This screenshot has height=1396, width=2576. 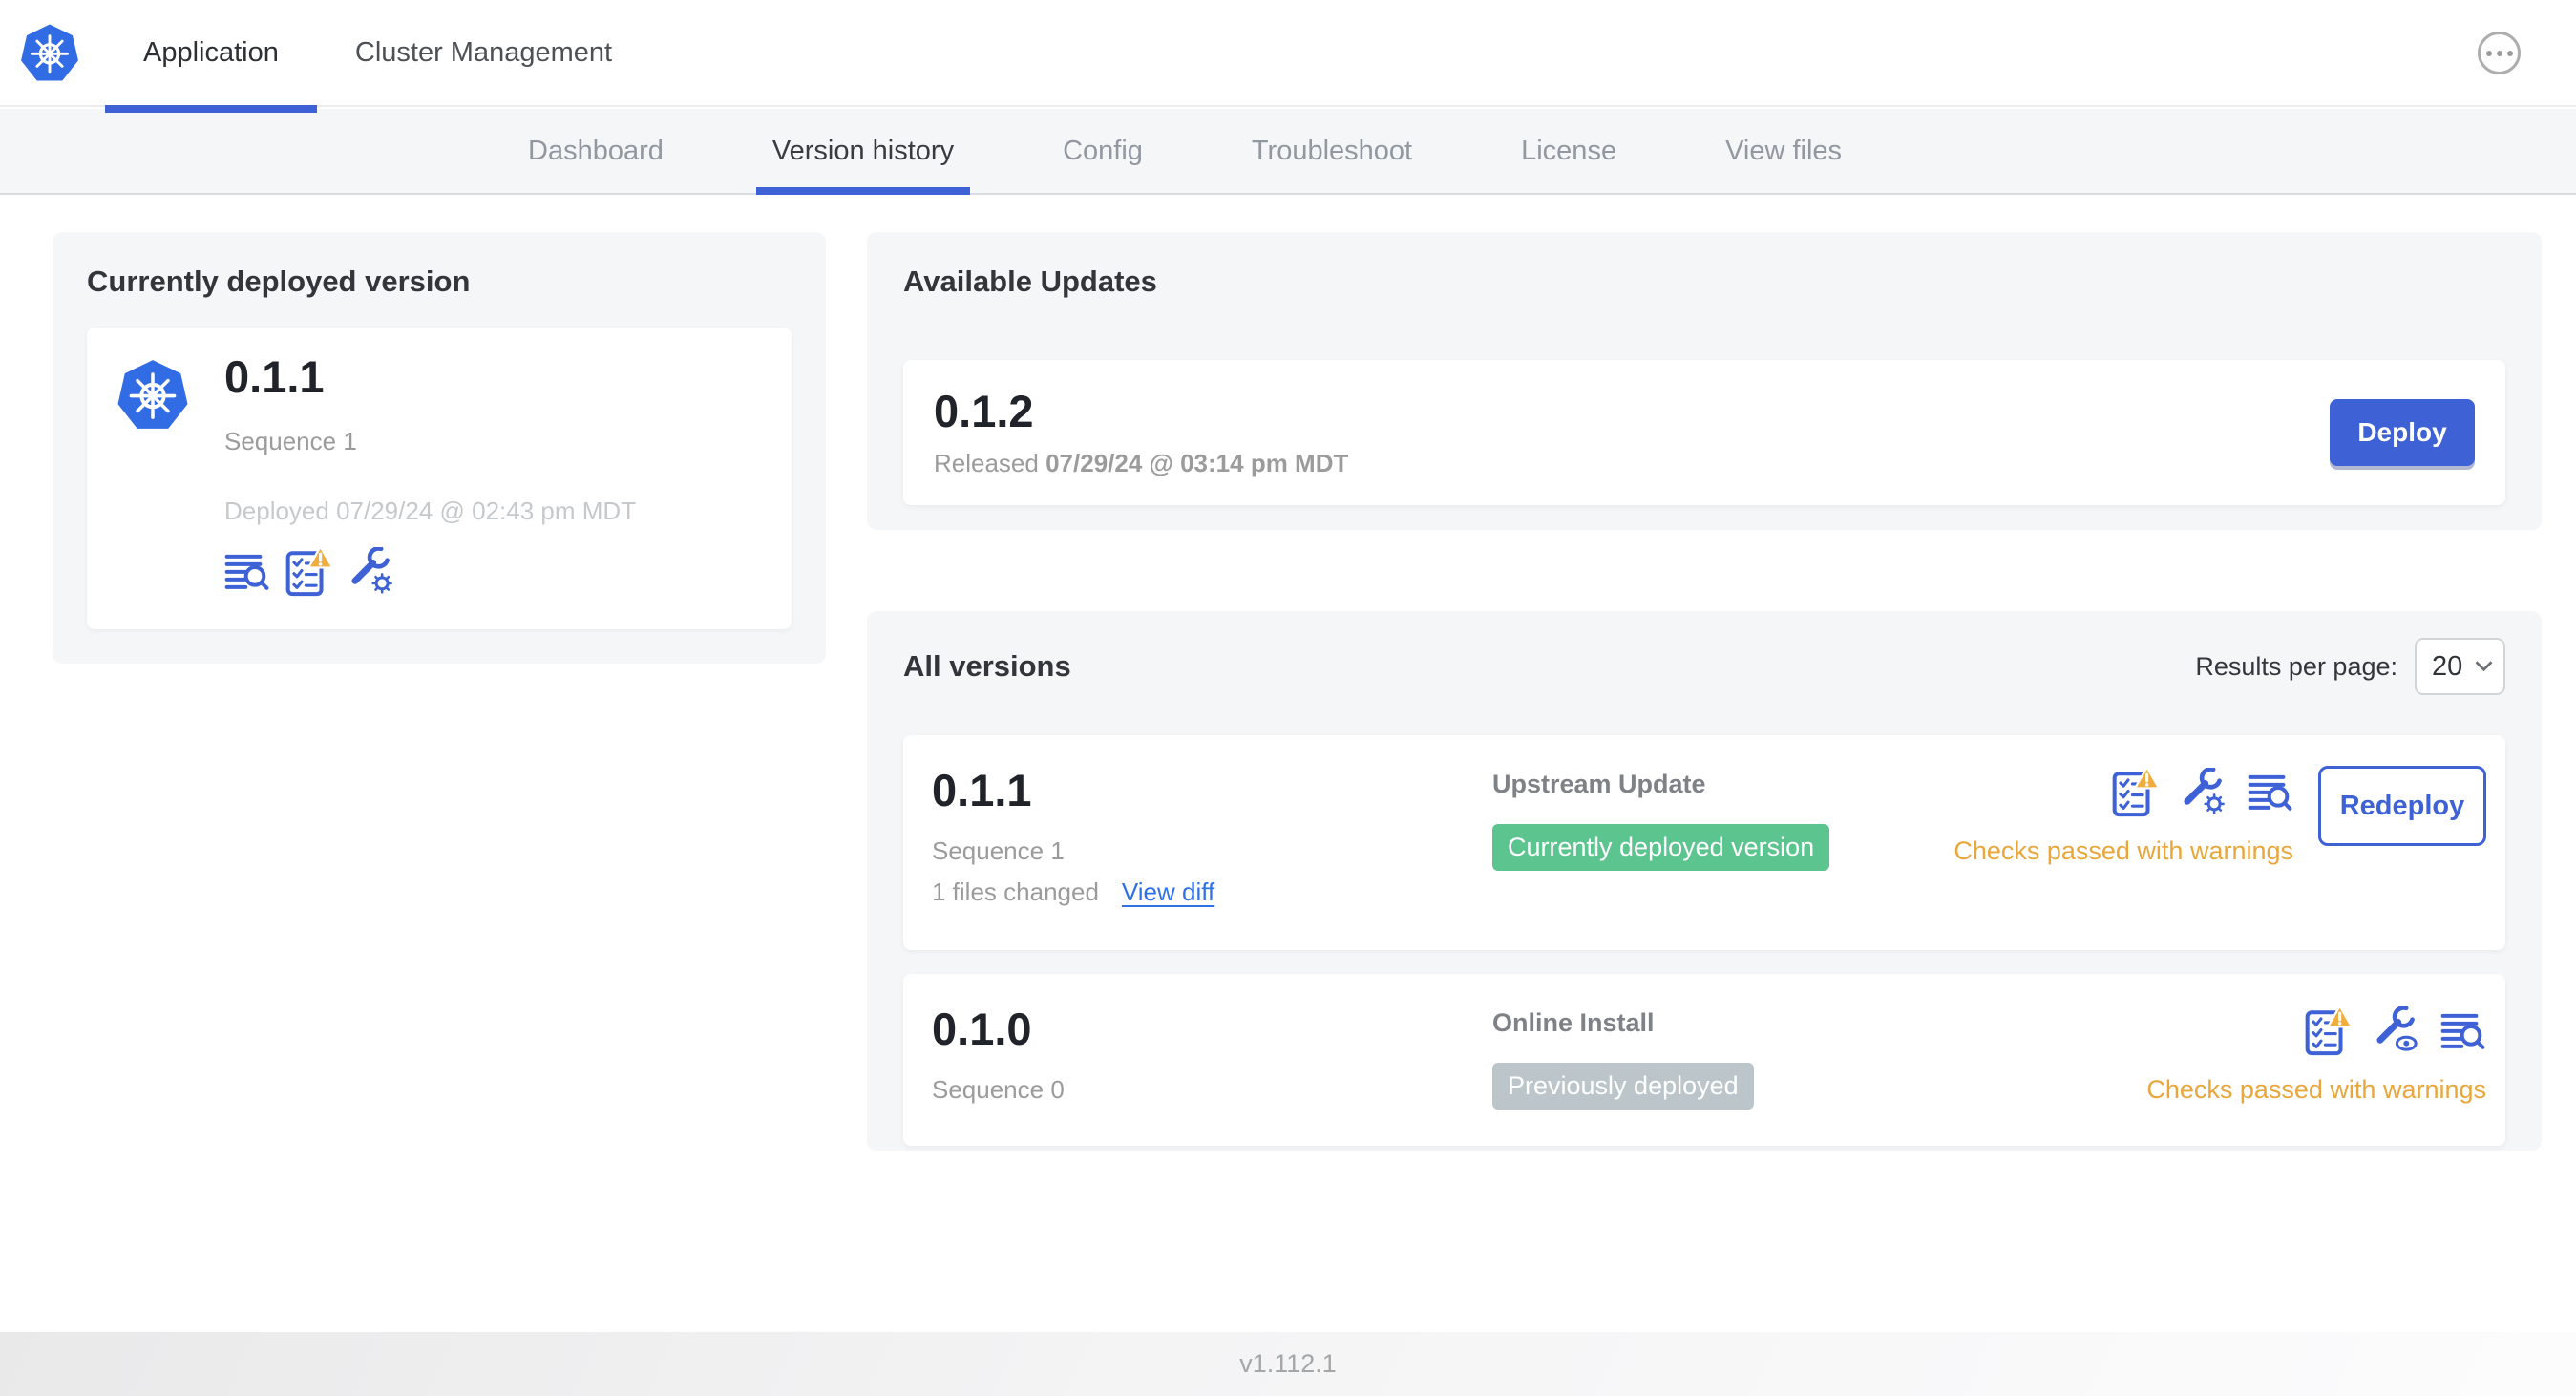 What do you see at coordinates (1332, 151) in the screenshot?
I see `tab-troubleshoot: Troubleshoot` at bounding box center [1332, 151].